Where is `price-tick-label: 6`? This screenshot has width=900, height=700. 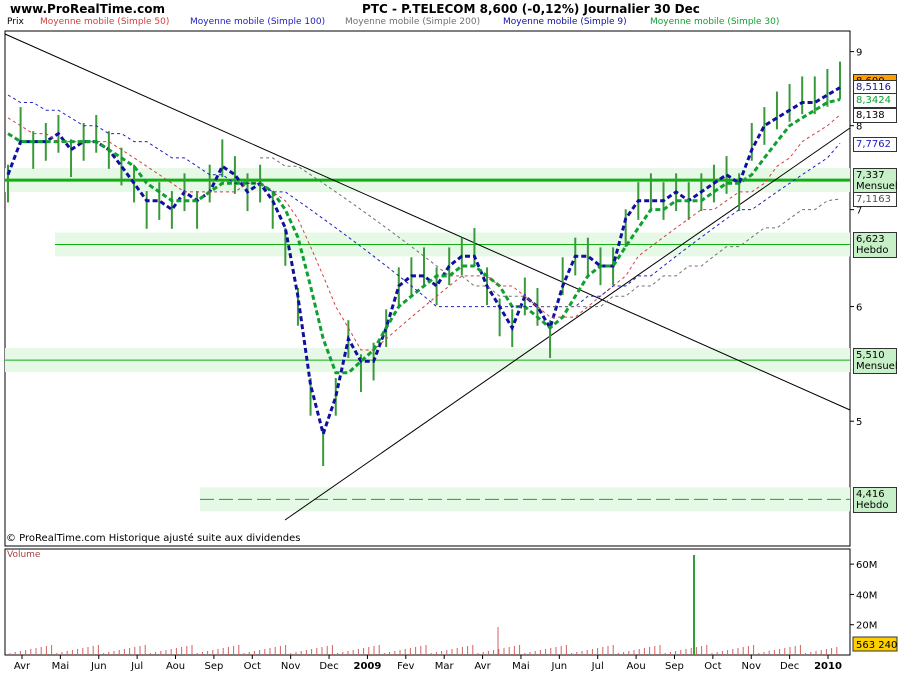 price-tick-label: 6 is located at coordinates (859, 308).